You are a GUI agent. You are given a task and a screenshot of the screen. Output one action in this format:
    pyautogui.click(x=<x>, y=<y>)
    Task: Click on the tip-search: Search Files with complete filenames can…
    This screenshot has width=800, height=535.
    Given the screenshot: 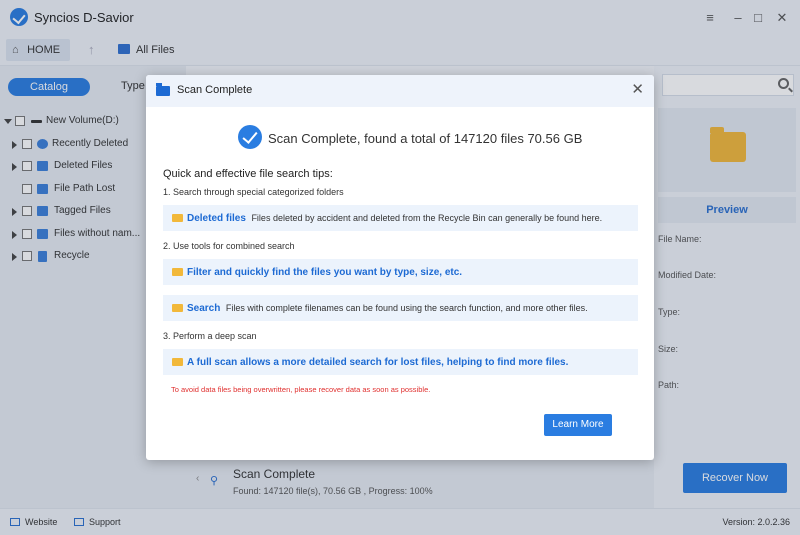 What is the action you would take?
    pyautogui.click(x=400, y=308)
    